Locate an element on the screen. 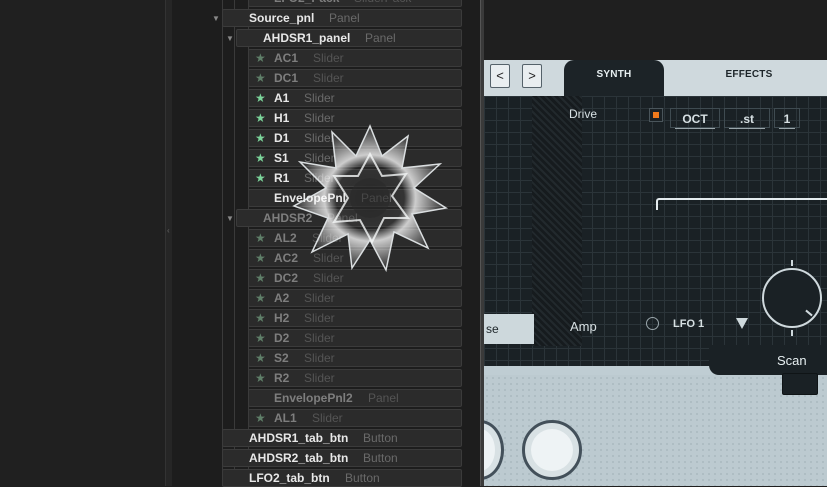 This screenshot has width=827, height=487. value-field-text: 1 is located at coordinates (787, 119).